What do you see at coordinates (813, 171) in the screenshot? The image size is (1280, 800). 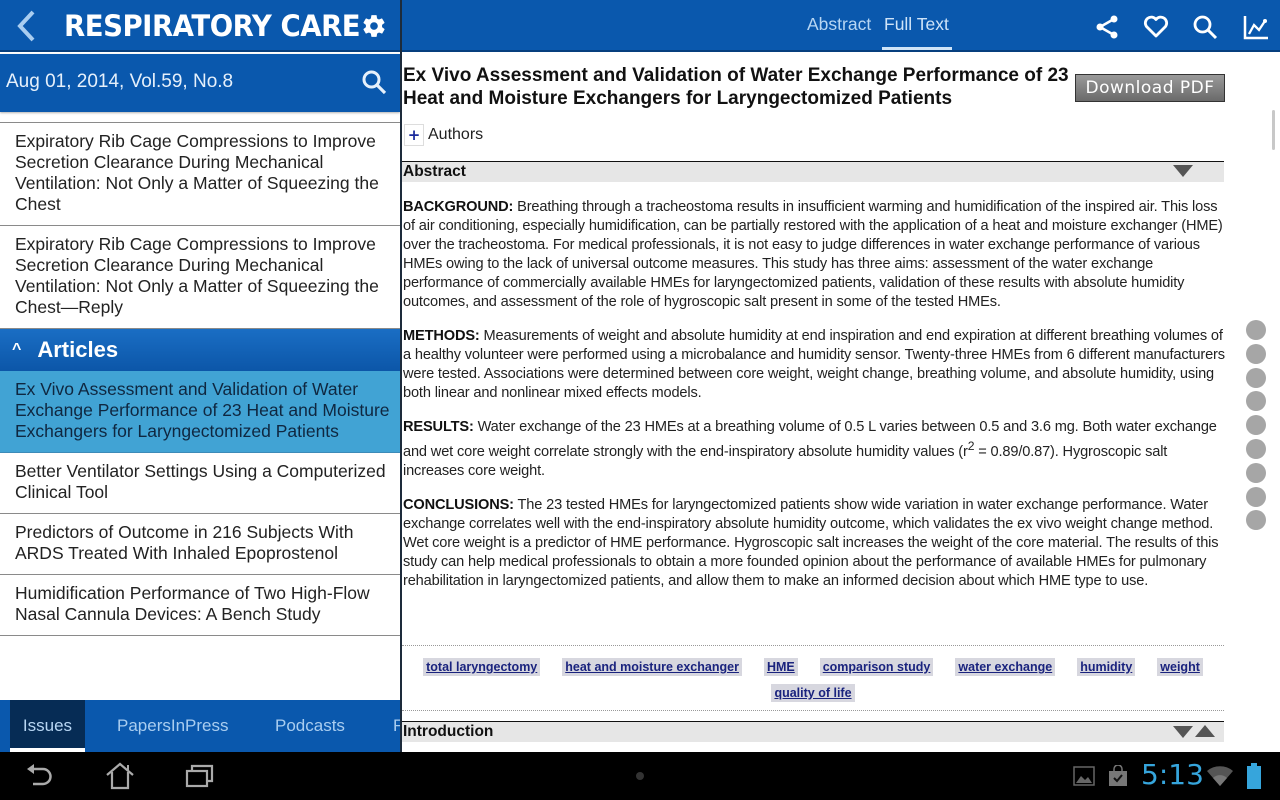 I see `section-abstract: Abstract` at bounding box center [813, 171].